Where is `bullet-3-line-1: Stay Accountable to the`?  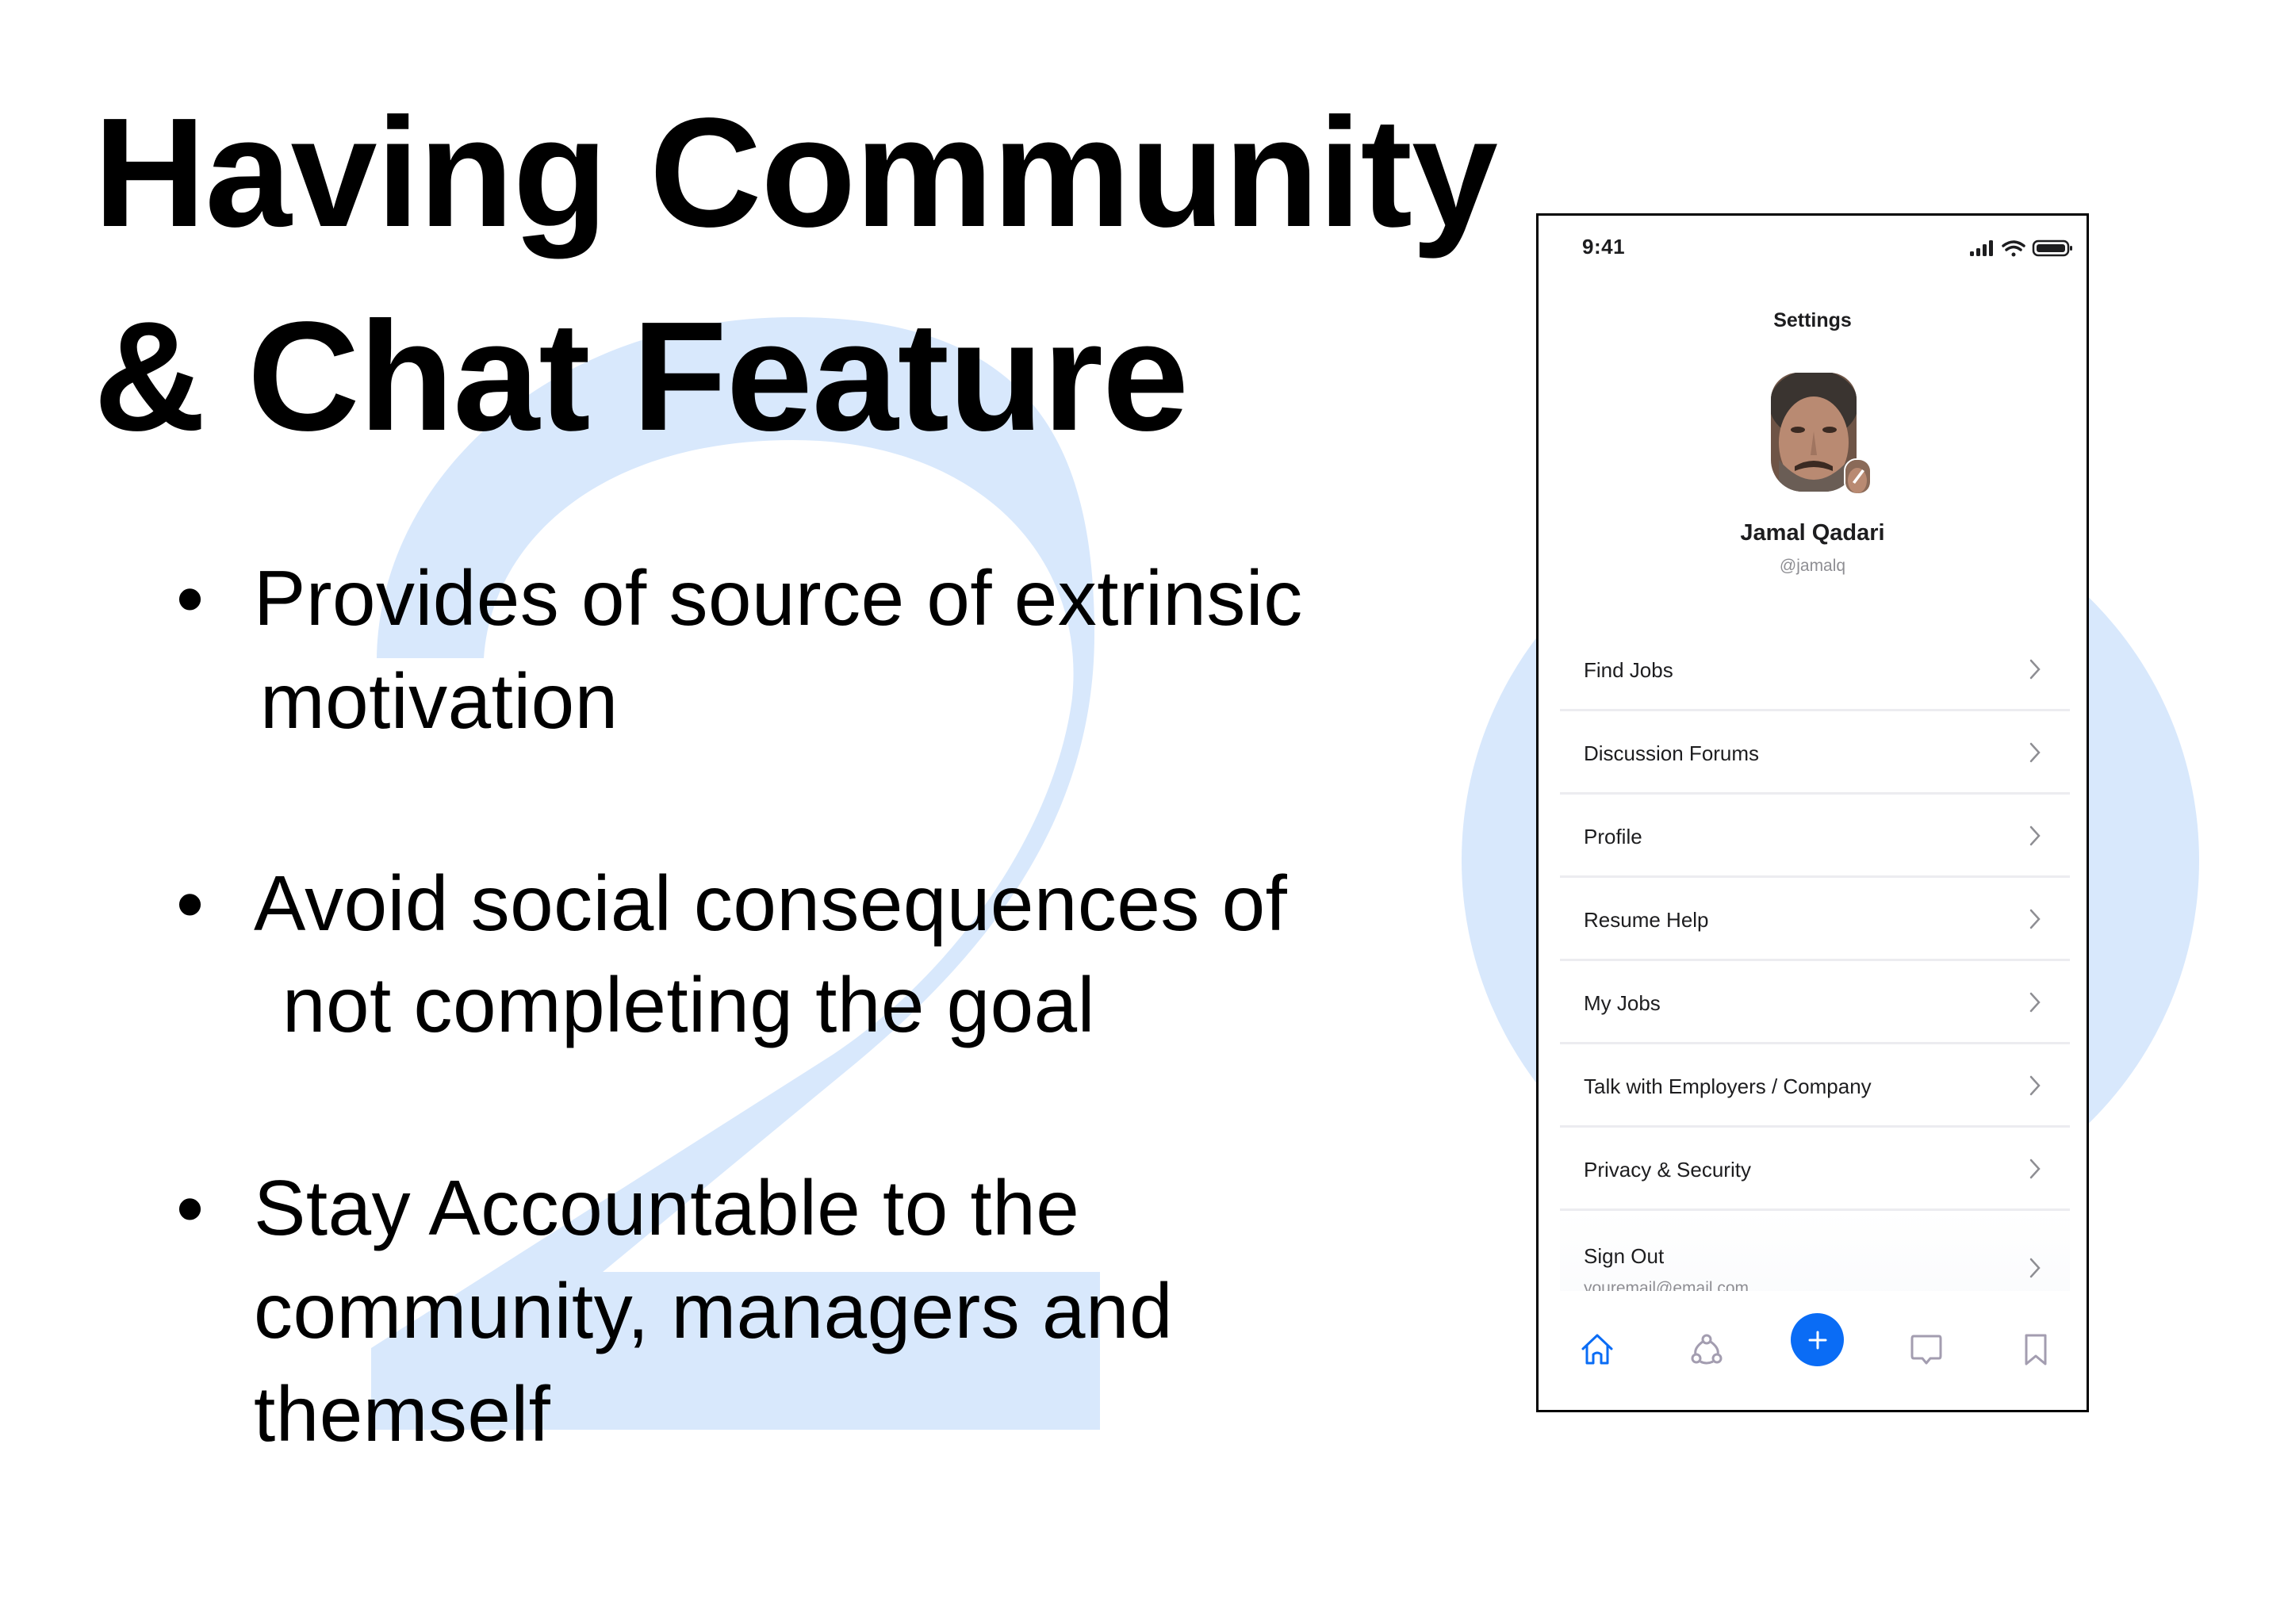
bullet-3-line-1: Stay Accountable to the is located at coordinates (667, 1207).